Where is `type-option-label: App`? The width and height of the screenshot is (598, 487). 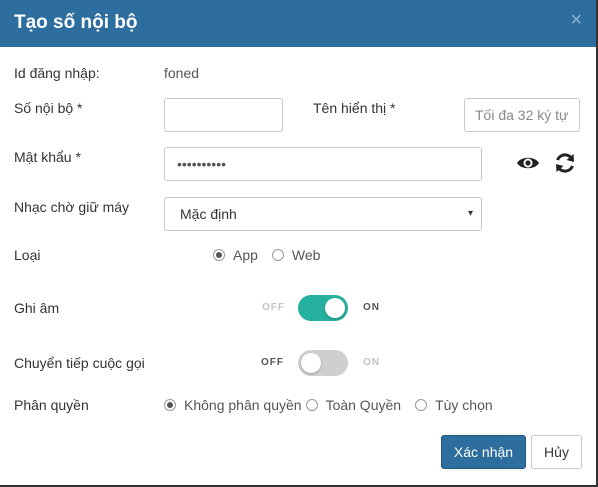 type-option-label: App is located at coordinates (245, 255).